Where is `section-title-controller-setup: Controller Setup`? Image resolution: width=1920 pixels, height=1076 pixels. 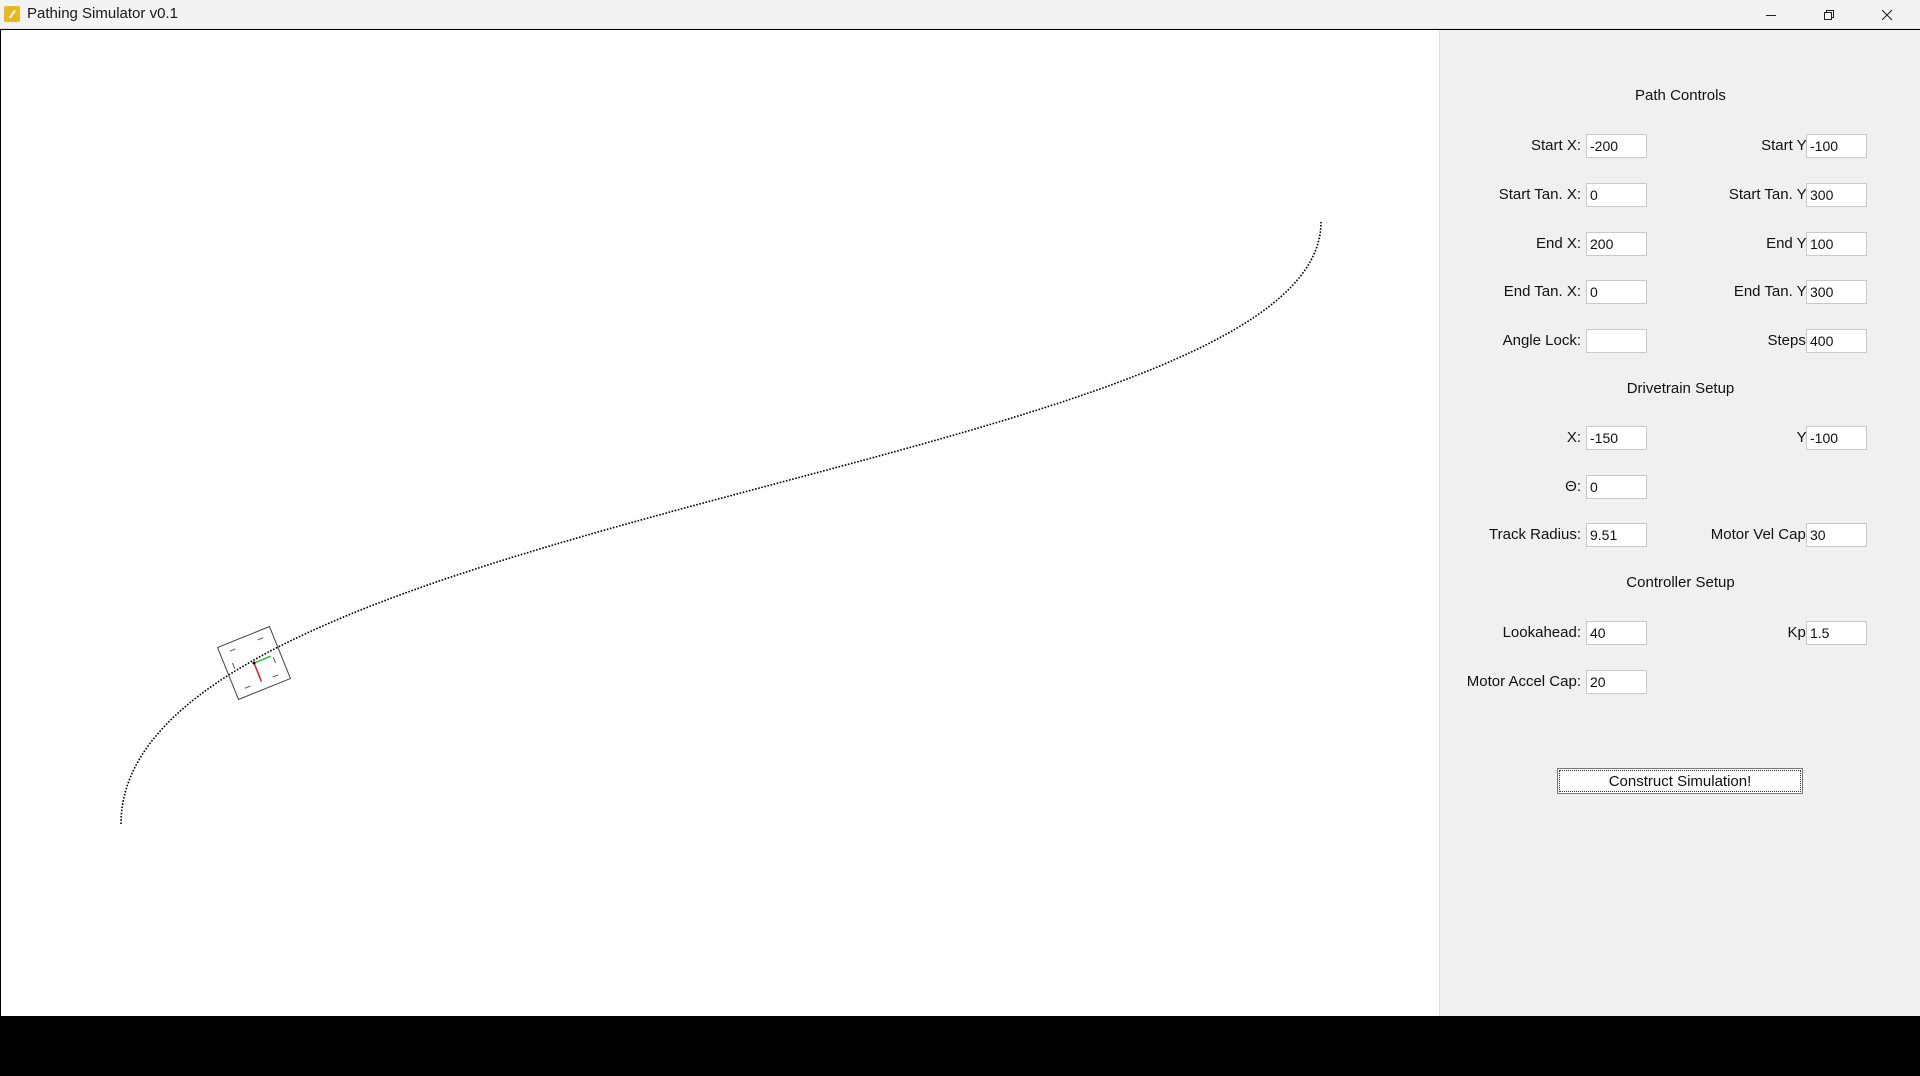 section-title-controller-setup: Controller Setup is located at coordinates (1680, 582).